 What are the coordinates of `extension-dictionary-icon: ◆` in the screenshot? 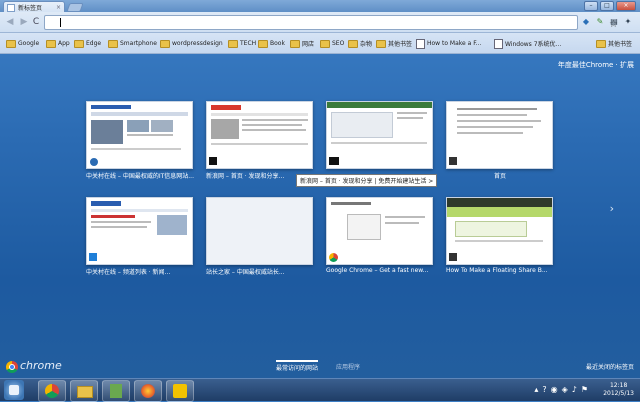 It's located at (586, 22).